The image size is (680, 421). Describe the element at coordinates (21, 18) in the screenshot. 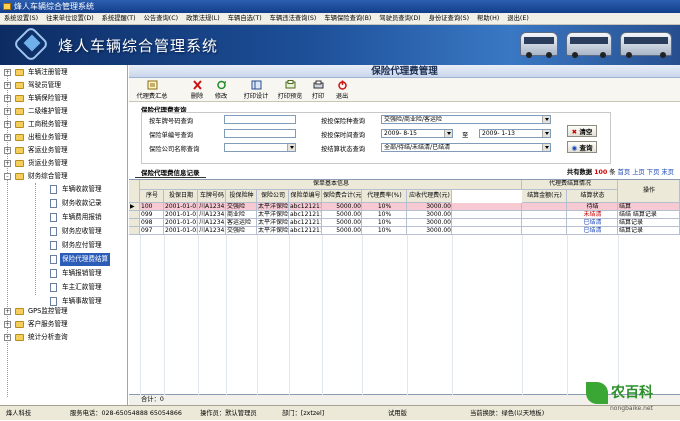

I see `menu-system: 系统设置(S)` at that location.